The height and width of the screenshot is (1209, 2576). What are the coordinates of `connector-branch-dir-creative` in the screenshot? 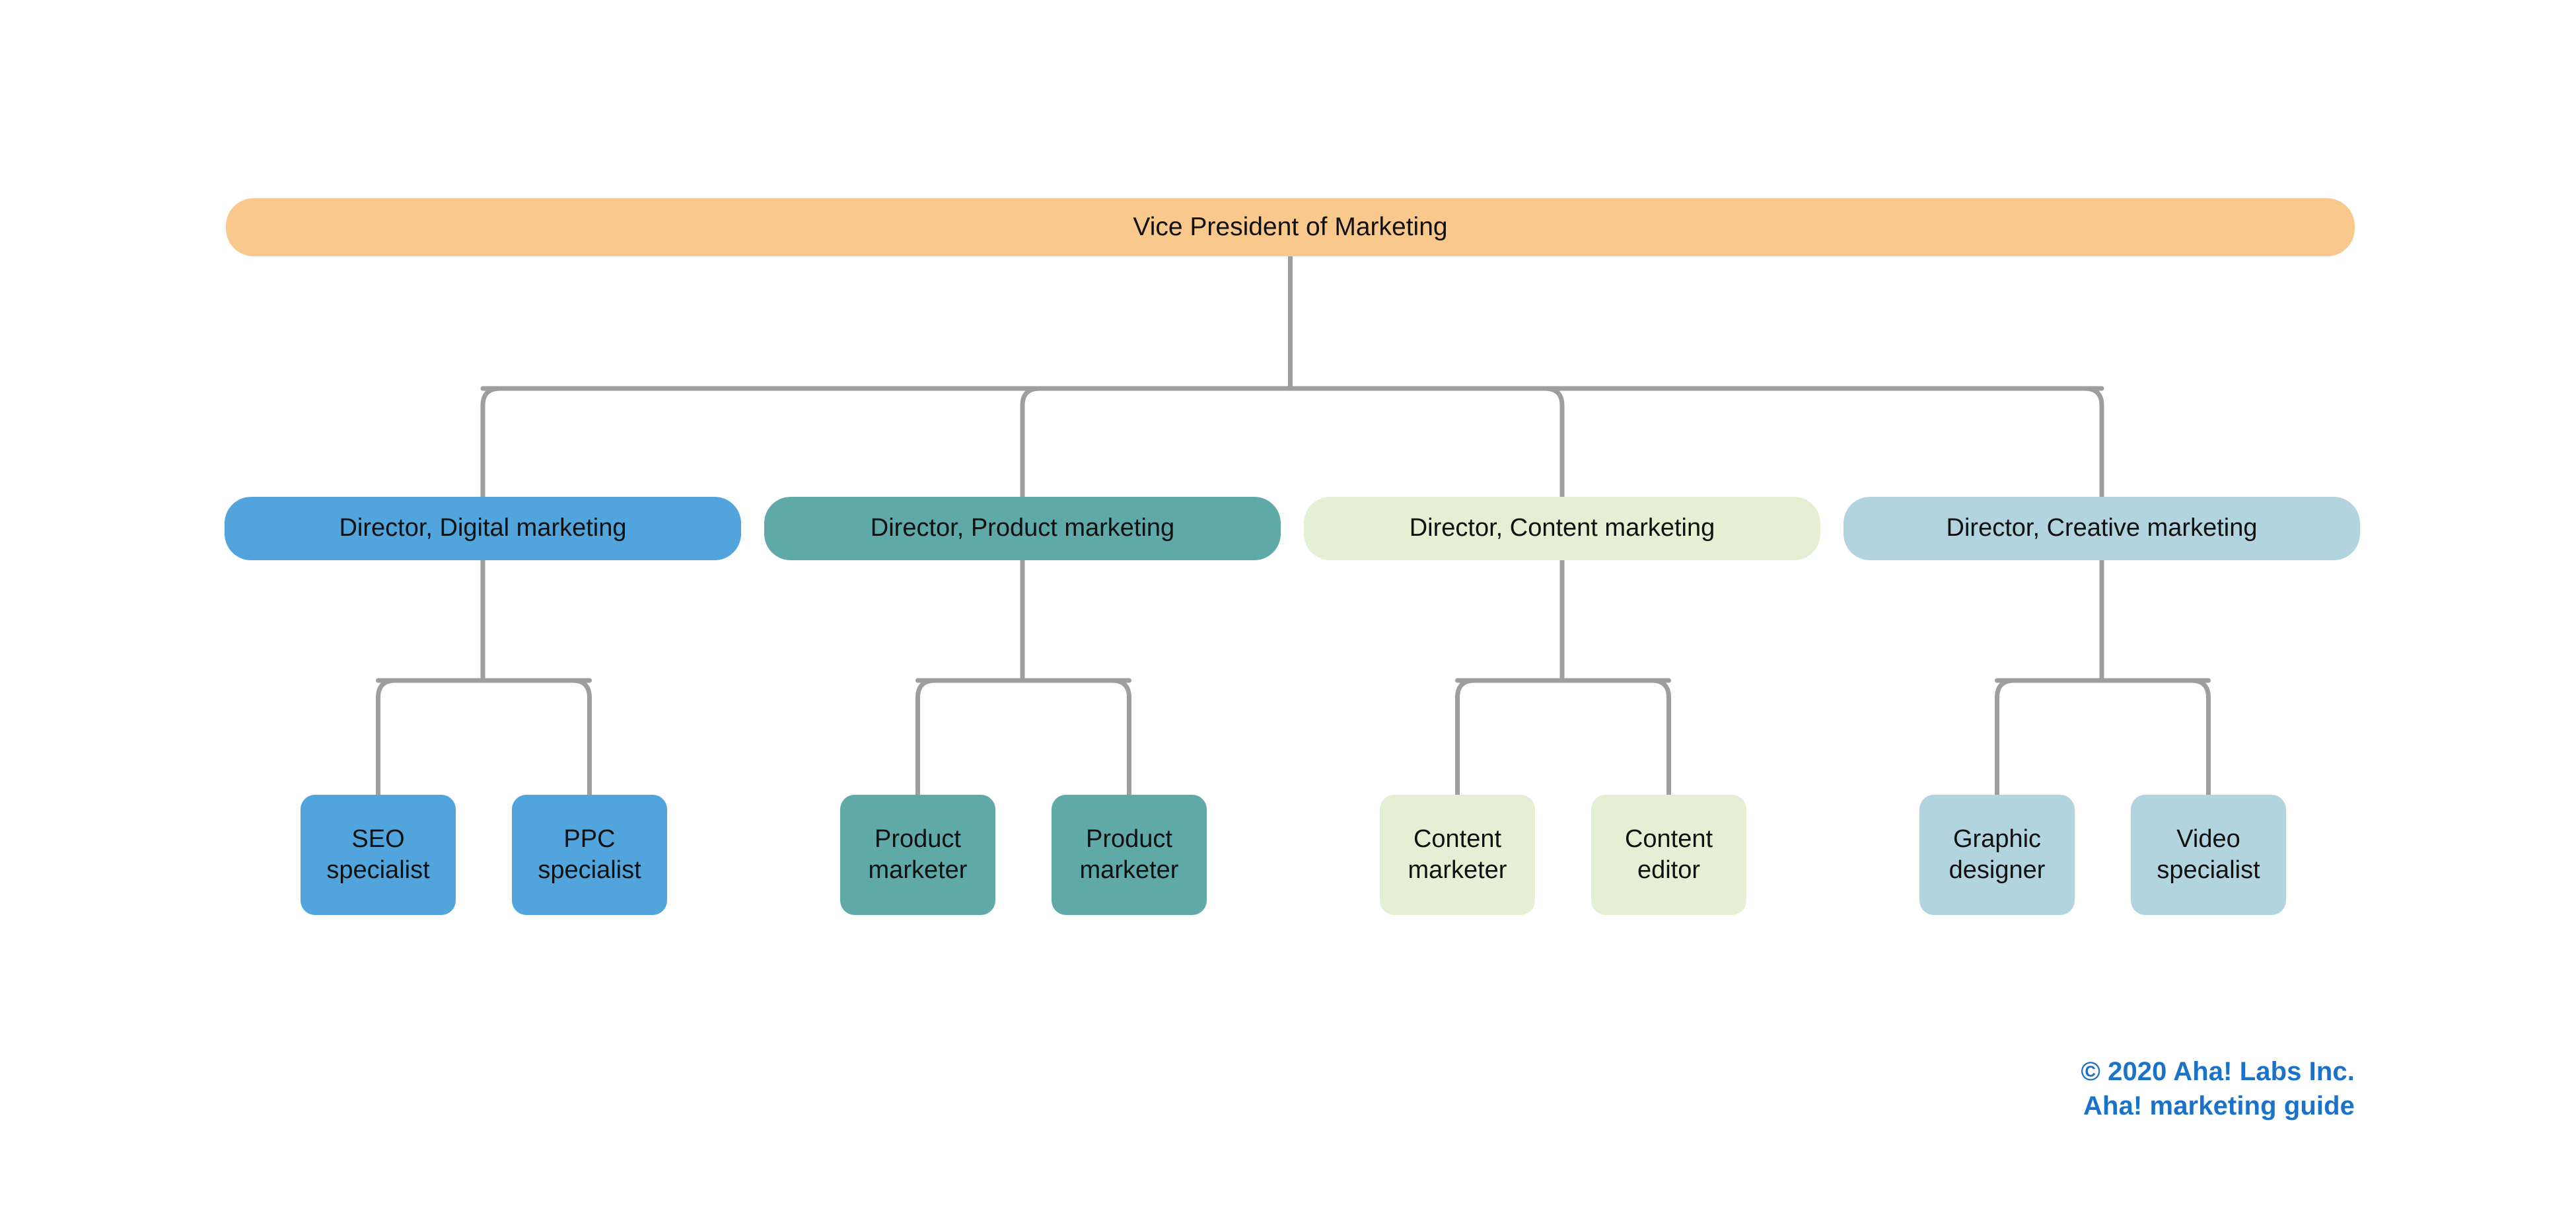 It's located at (2093, 443).